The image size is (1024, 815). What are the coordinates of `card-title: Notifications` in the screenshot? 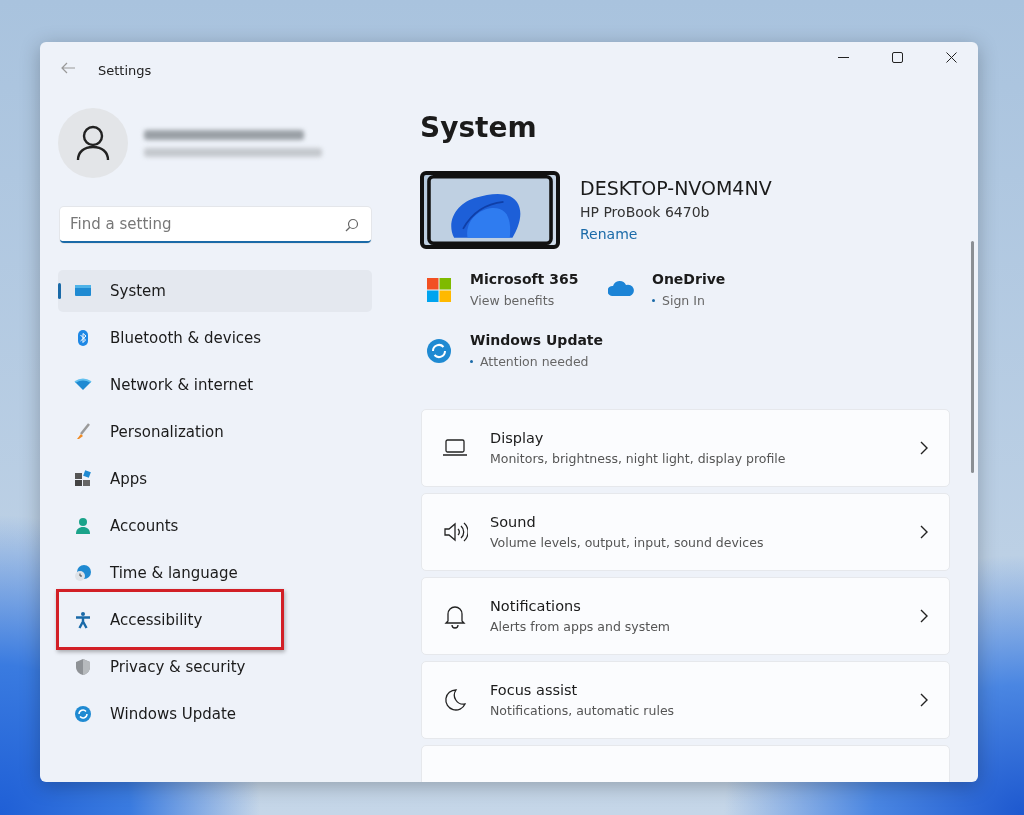 It's located at (536, 606).